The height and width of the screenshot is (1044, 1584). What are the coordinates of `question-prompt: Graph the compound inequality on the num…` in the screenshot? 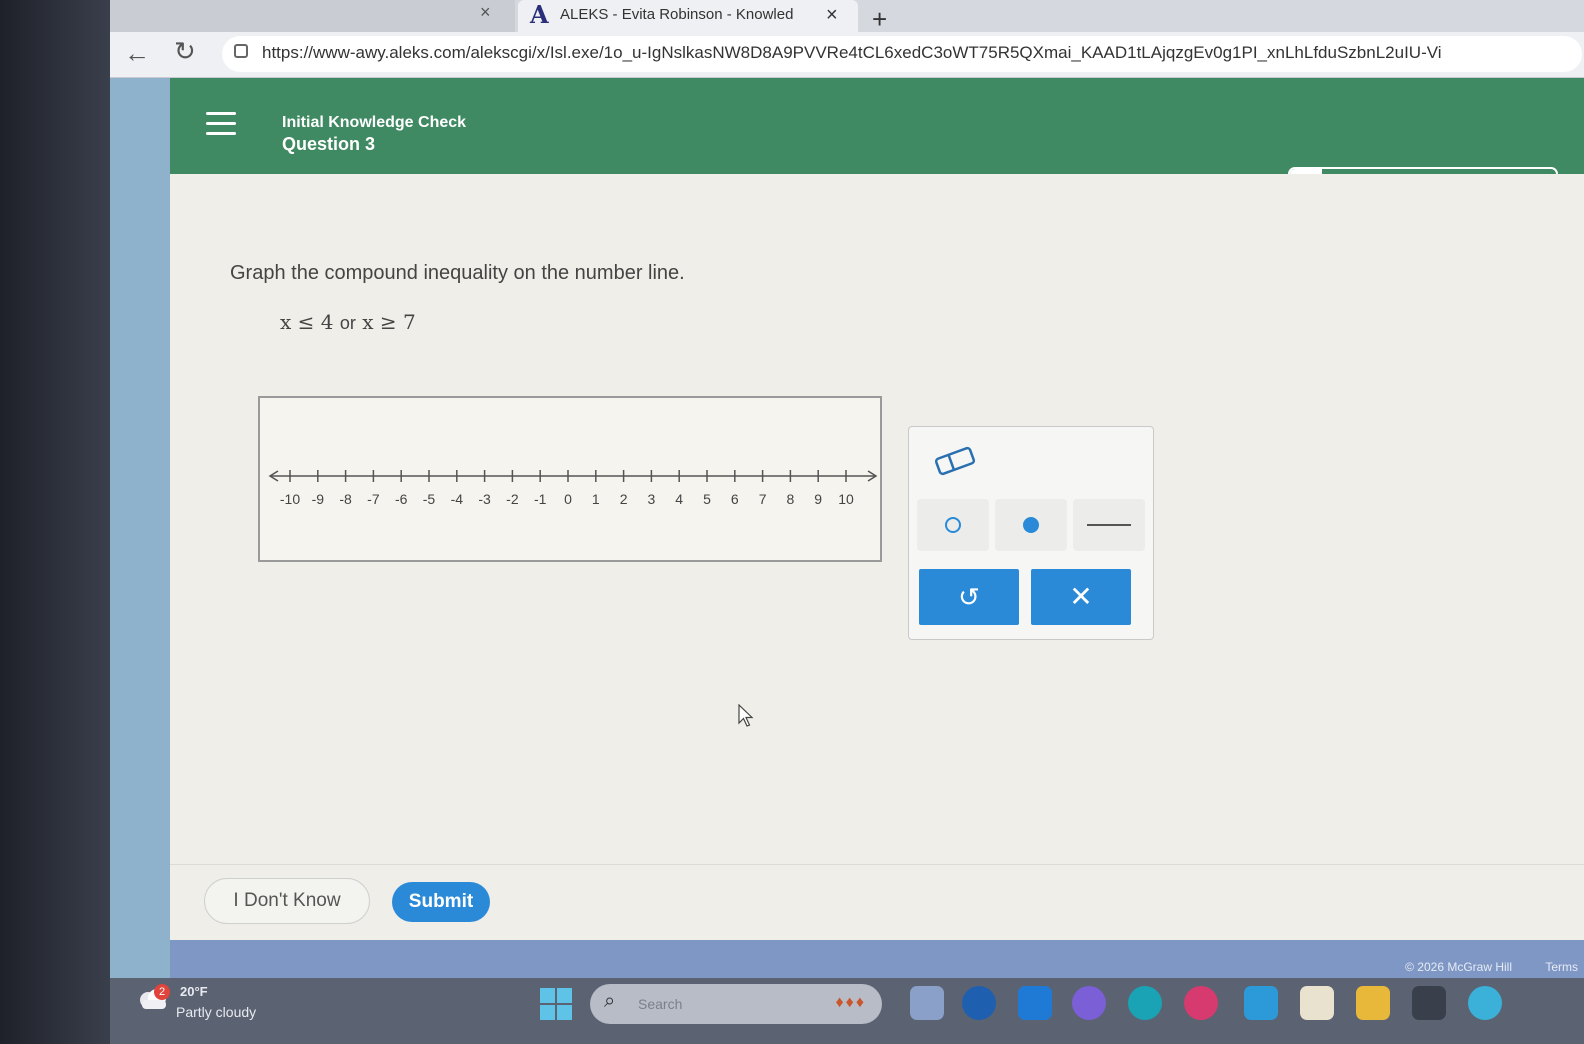 It's located at (457, 273).